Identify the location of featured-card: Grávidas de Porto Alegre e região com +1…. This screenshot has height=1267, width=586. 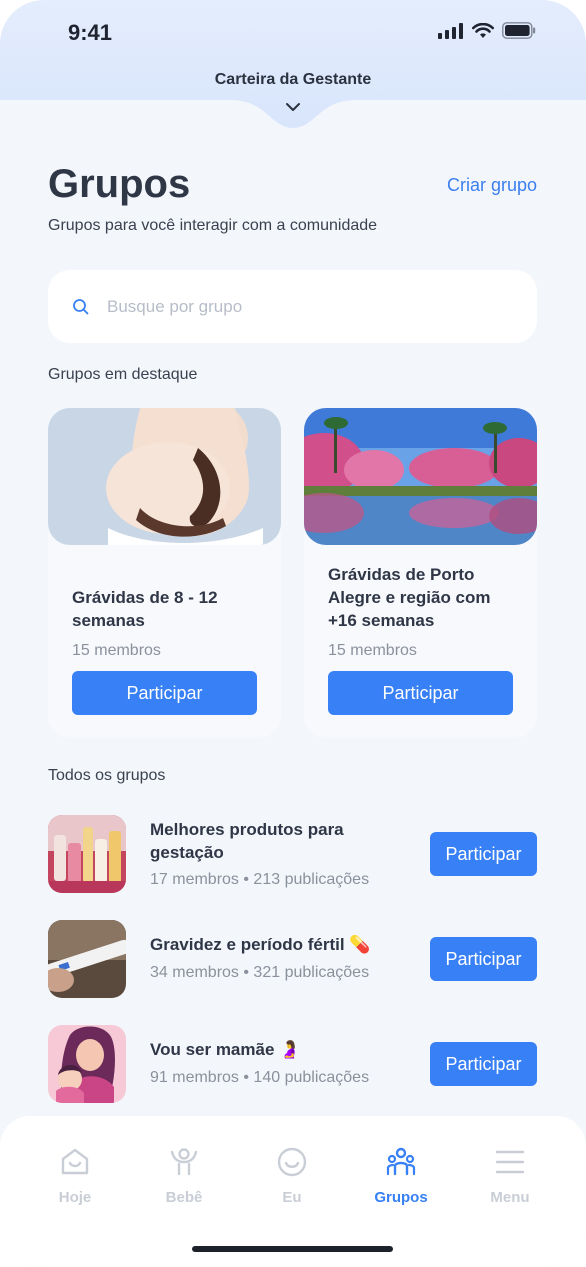
(420, 573).